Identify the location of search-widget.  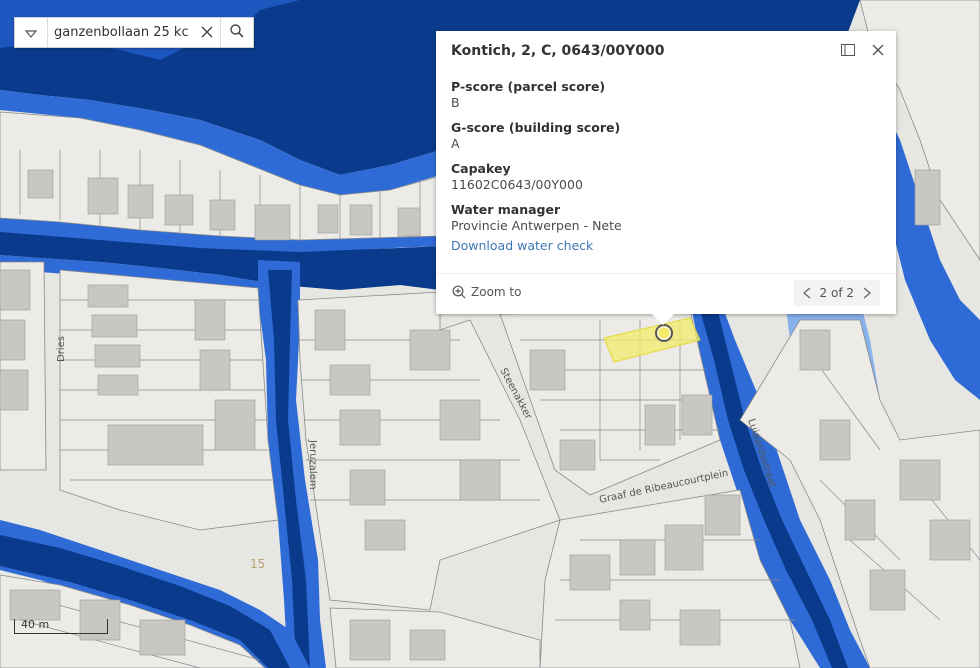
(134, 32).